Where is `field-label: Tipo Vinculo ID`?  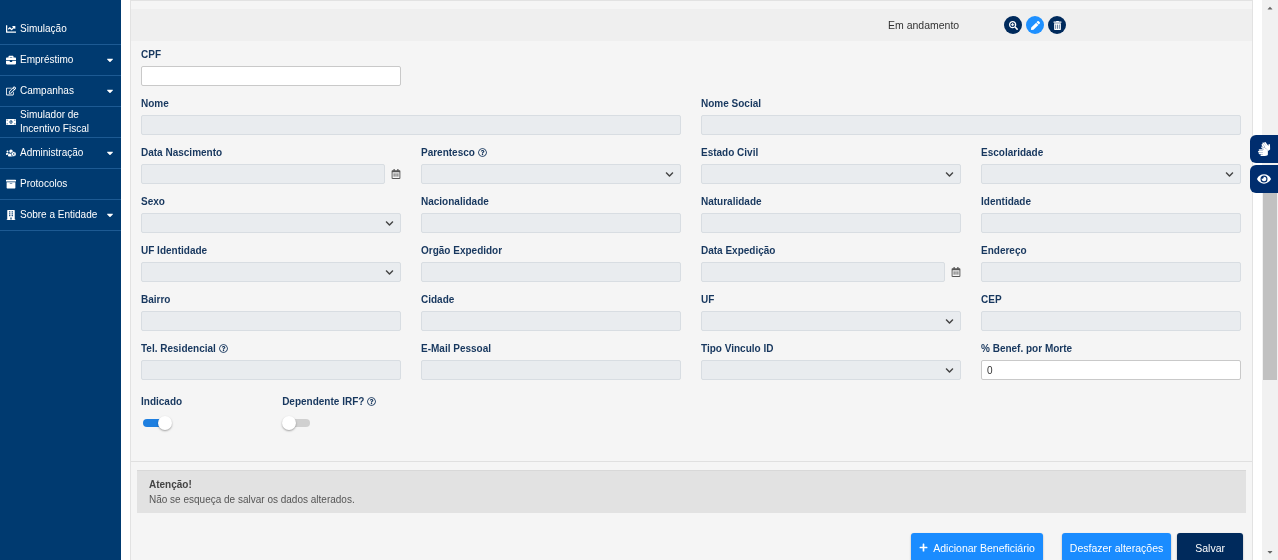
field-label: Tipo Vinculo ID is located at coordinates (737, 348).